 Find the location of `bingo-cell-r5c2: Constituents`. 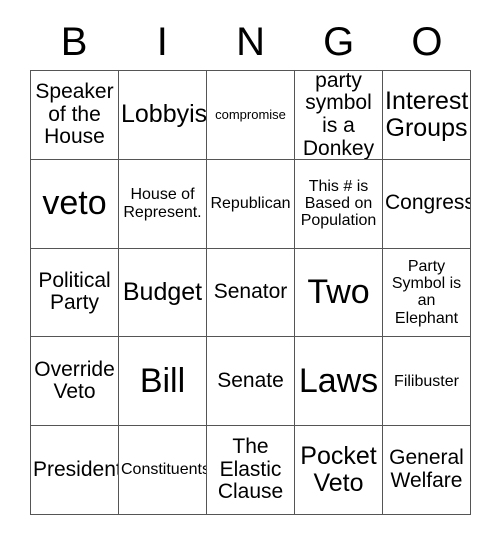

bingo-cell-r5c2: Constituents is located at coordinates (163, 470).